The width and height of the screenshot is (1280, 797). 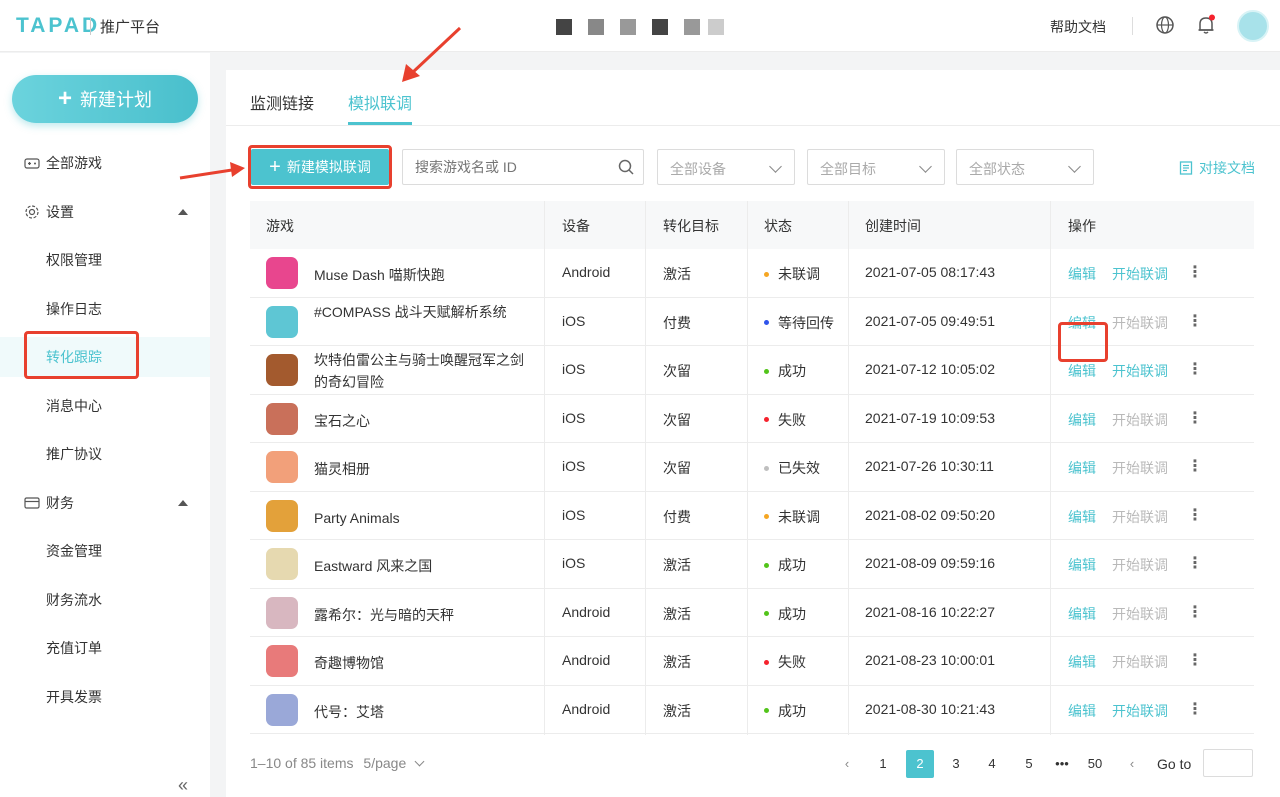 I want to click on globe-icon, so click(x=1165, y=25).